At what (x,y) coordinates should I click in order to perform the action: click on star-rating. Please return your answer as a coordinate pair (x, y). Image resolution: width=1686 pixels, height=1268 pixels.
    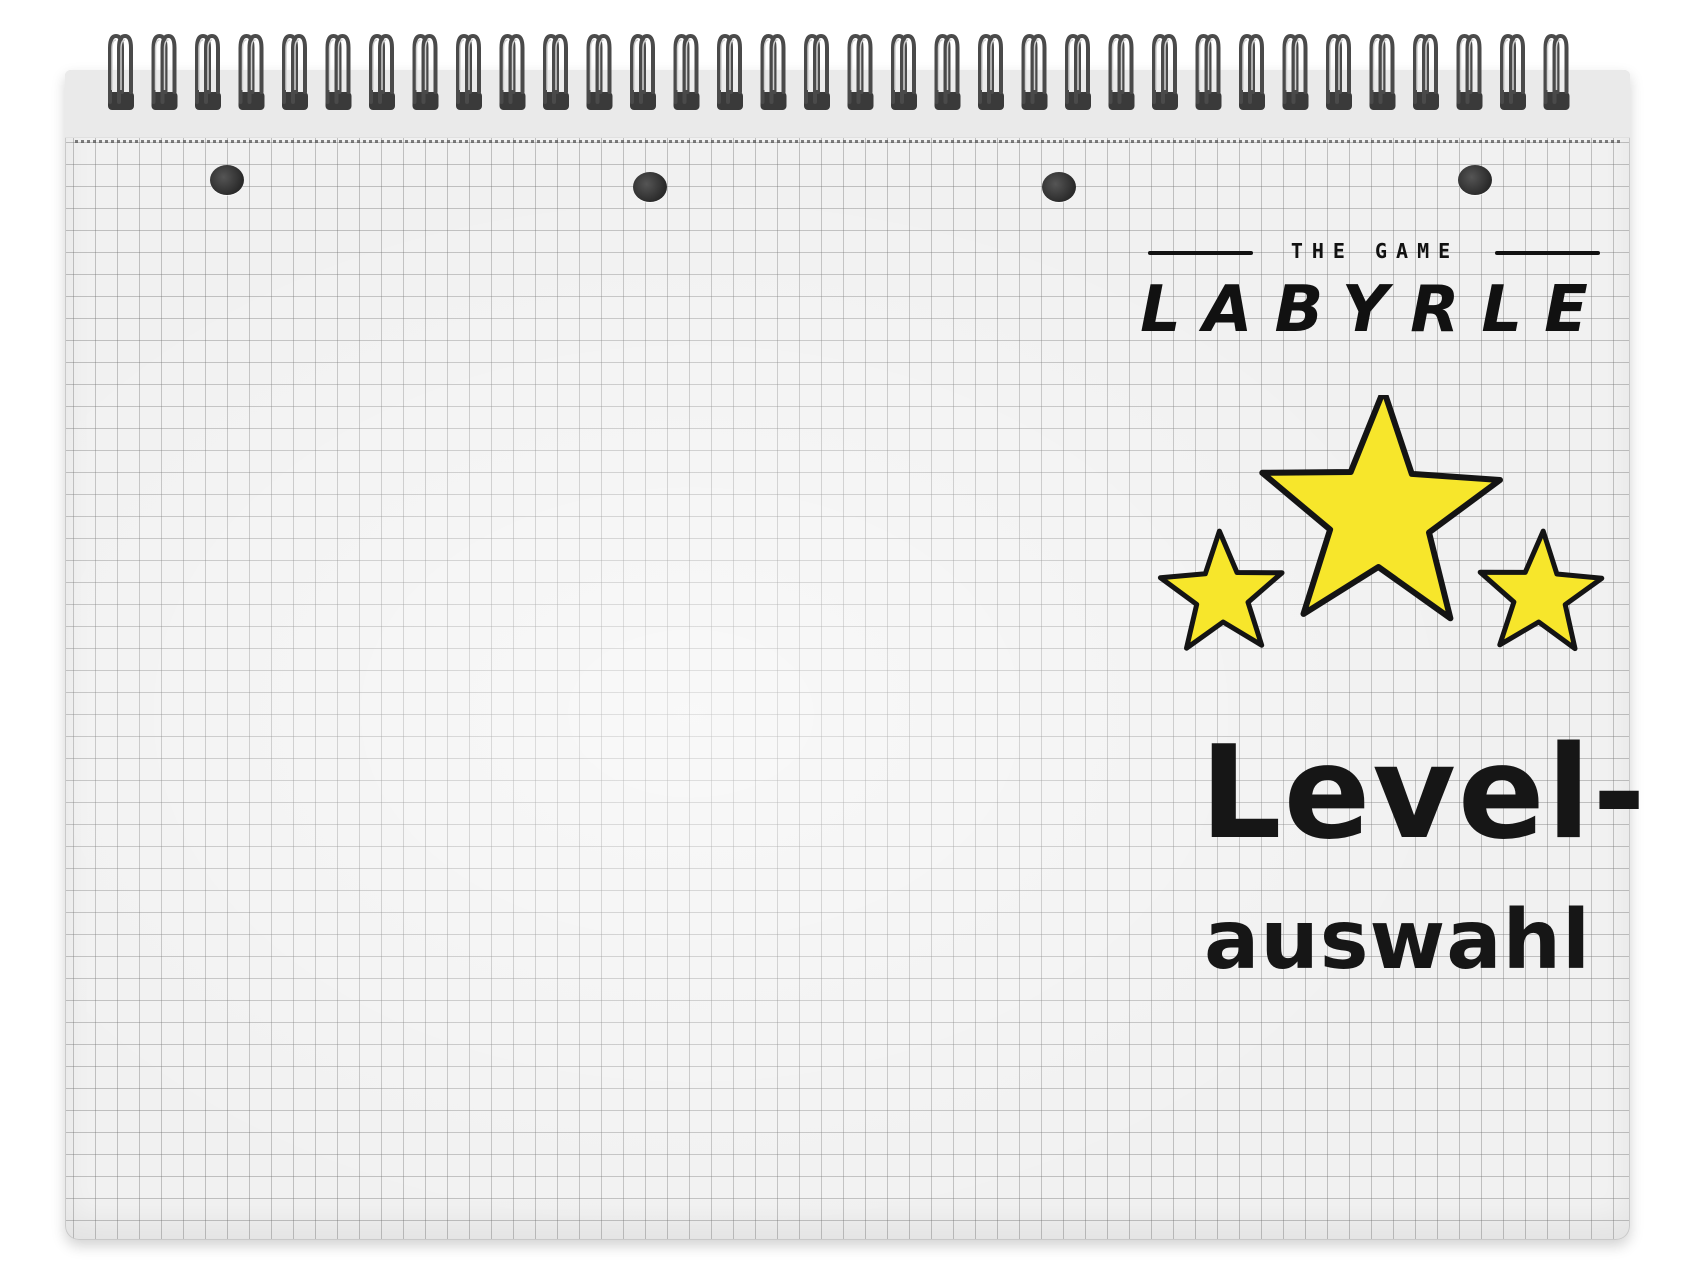
    Looking at the image, I should click on (1381, 523).